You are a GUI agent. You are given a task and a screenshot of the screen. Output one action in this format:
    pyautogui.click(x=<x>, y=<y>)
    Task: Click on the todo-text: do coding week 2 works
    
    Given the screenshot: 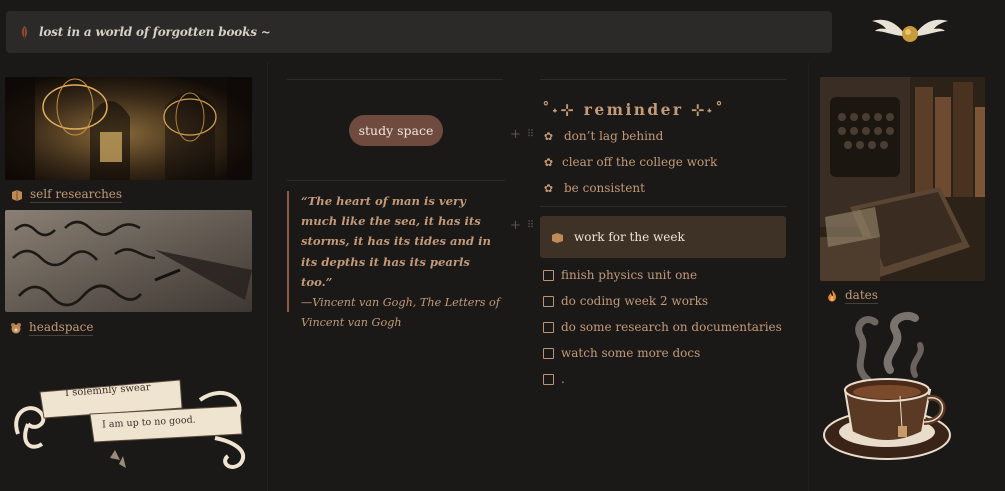 What is the action you would take?
    pyautogui.click(x=634, y=301)
    